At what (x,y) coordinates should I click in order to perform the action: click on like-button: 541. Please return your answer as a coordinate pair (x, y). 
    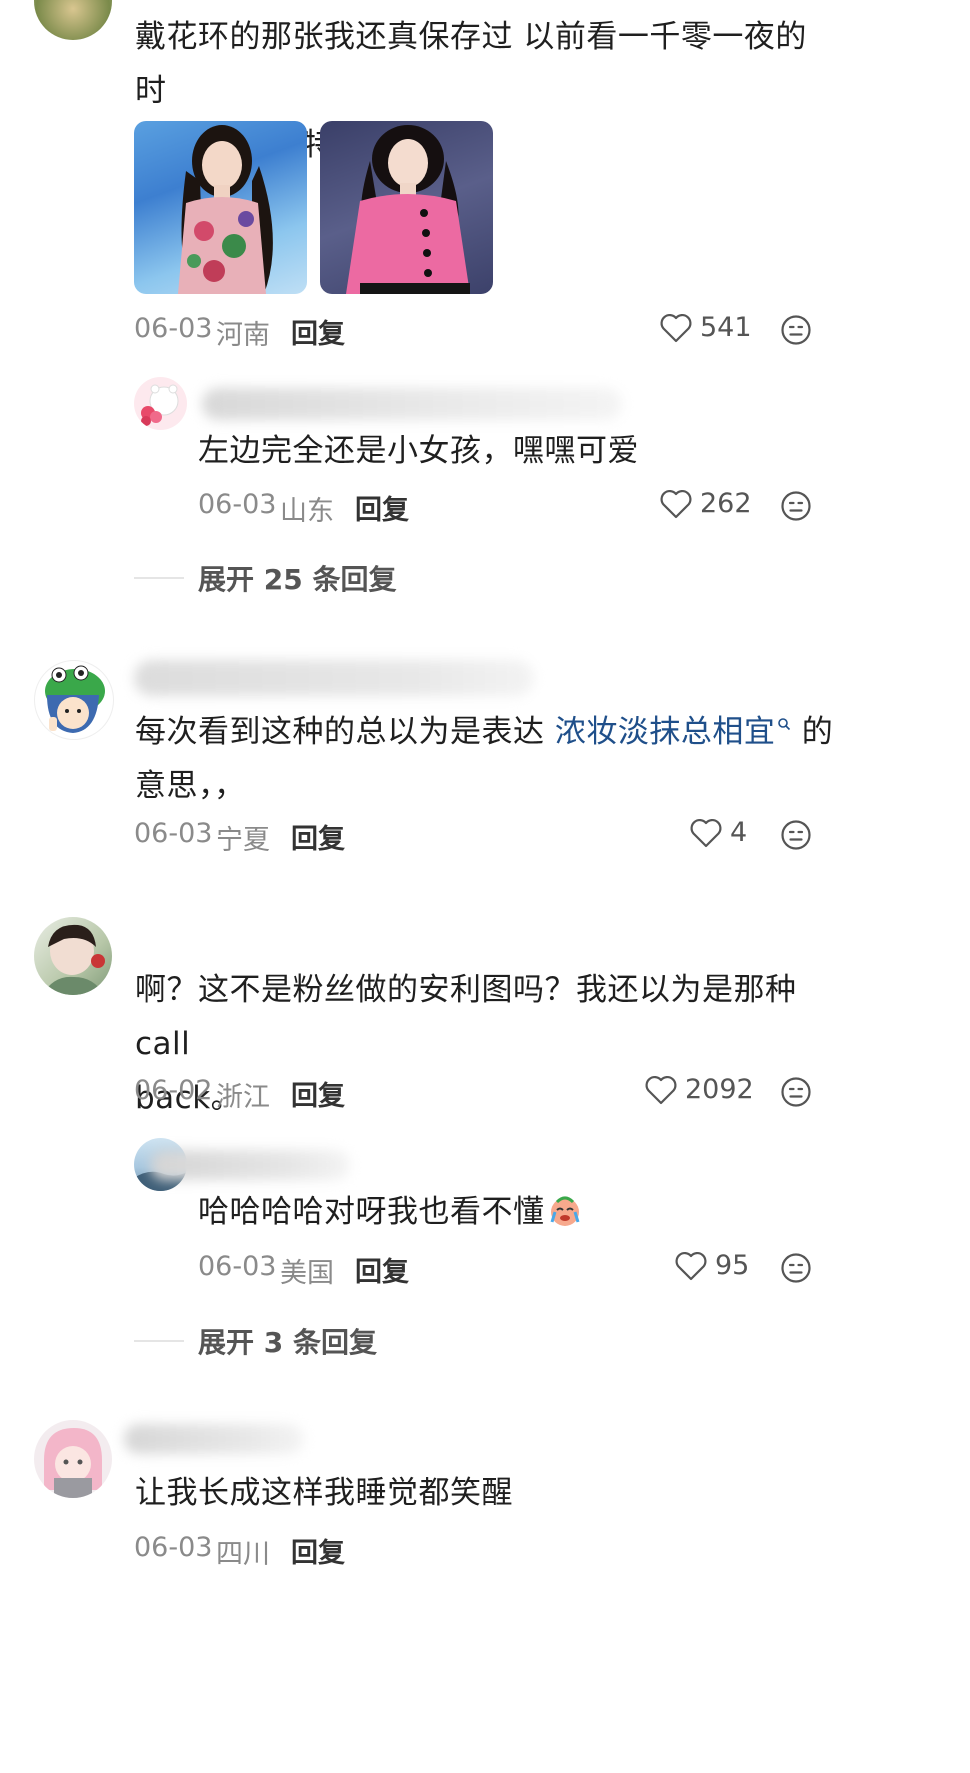
    Looking at the image, I should click on (706, 327).